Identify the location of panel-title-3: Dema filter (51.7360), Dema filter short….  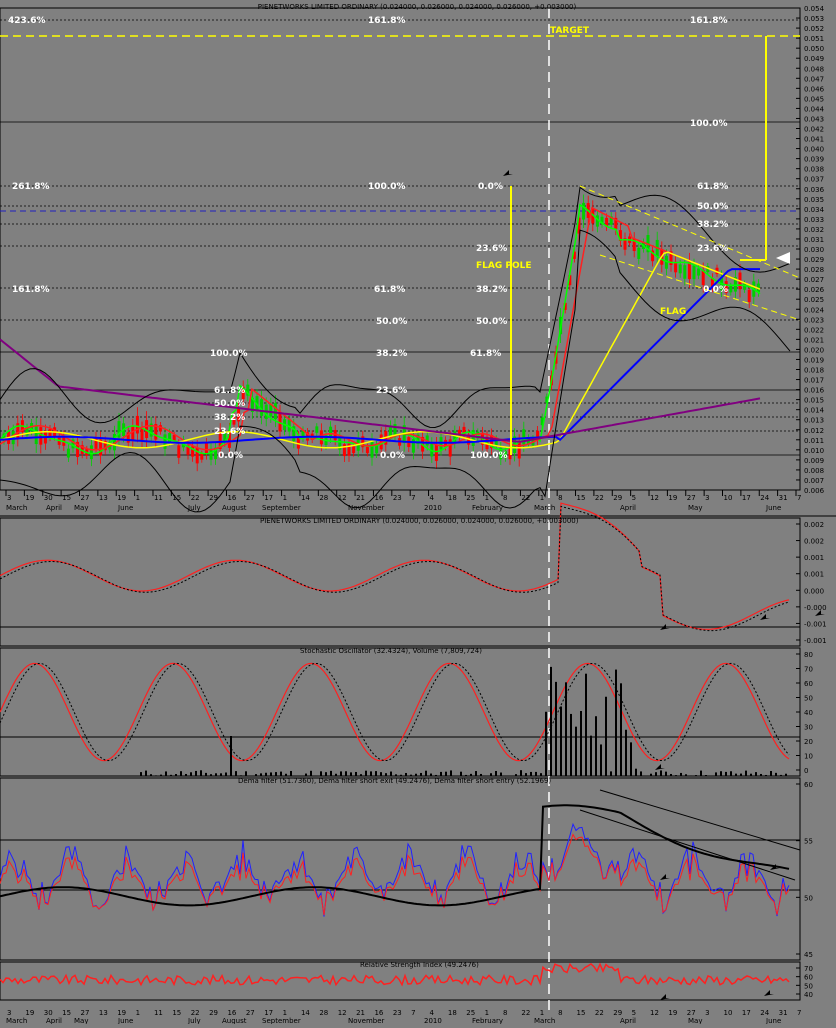
(394, 781).